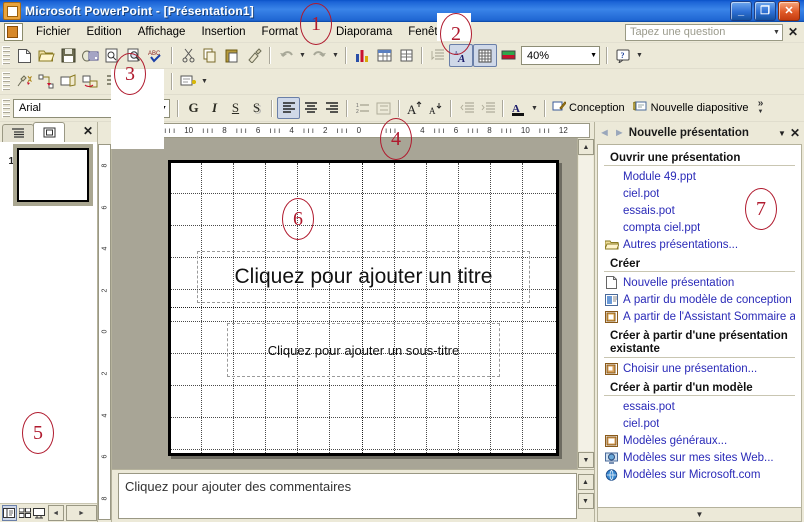 This screenshot has height=522, width=804. I want to click on menu-affichage: Affichage, so click(162, 32).